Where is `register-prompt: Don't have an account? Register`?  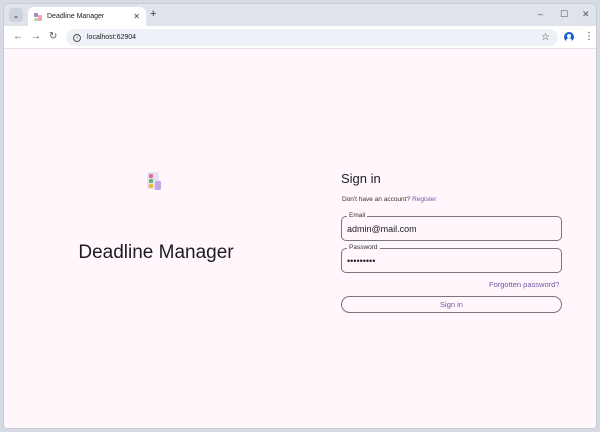 register-prompt: Don't have an account? Register is located at coordinates (389, 199).